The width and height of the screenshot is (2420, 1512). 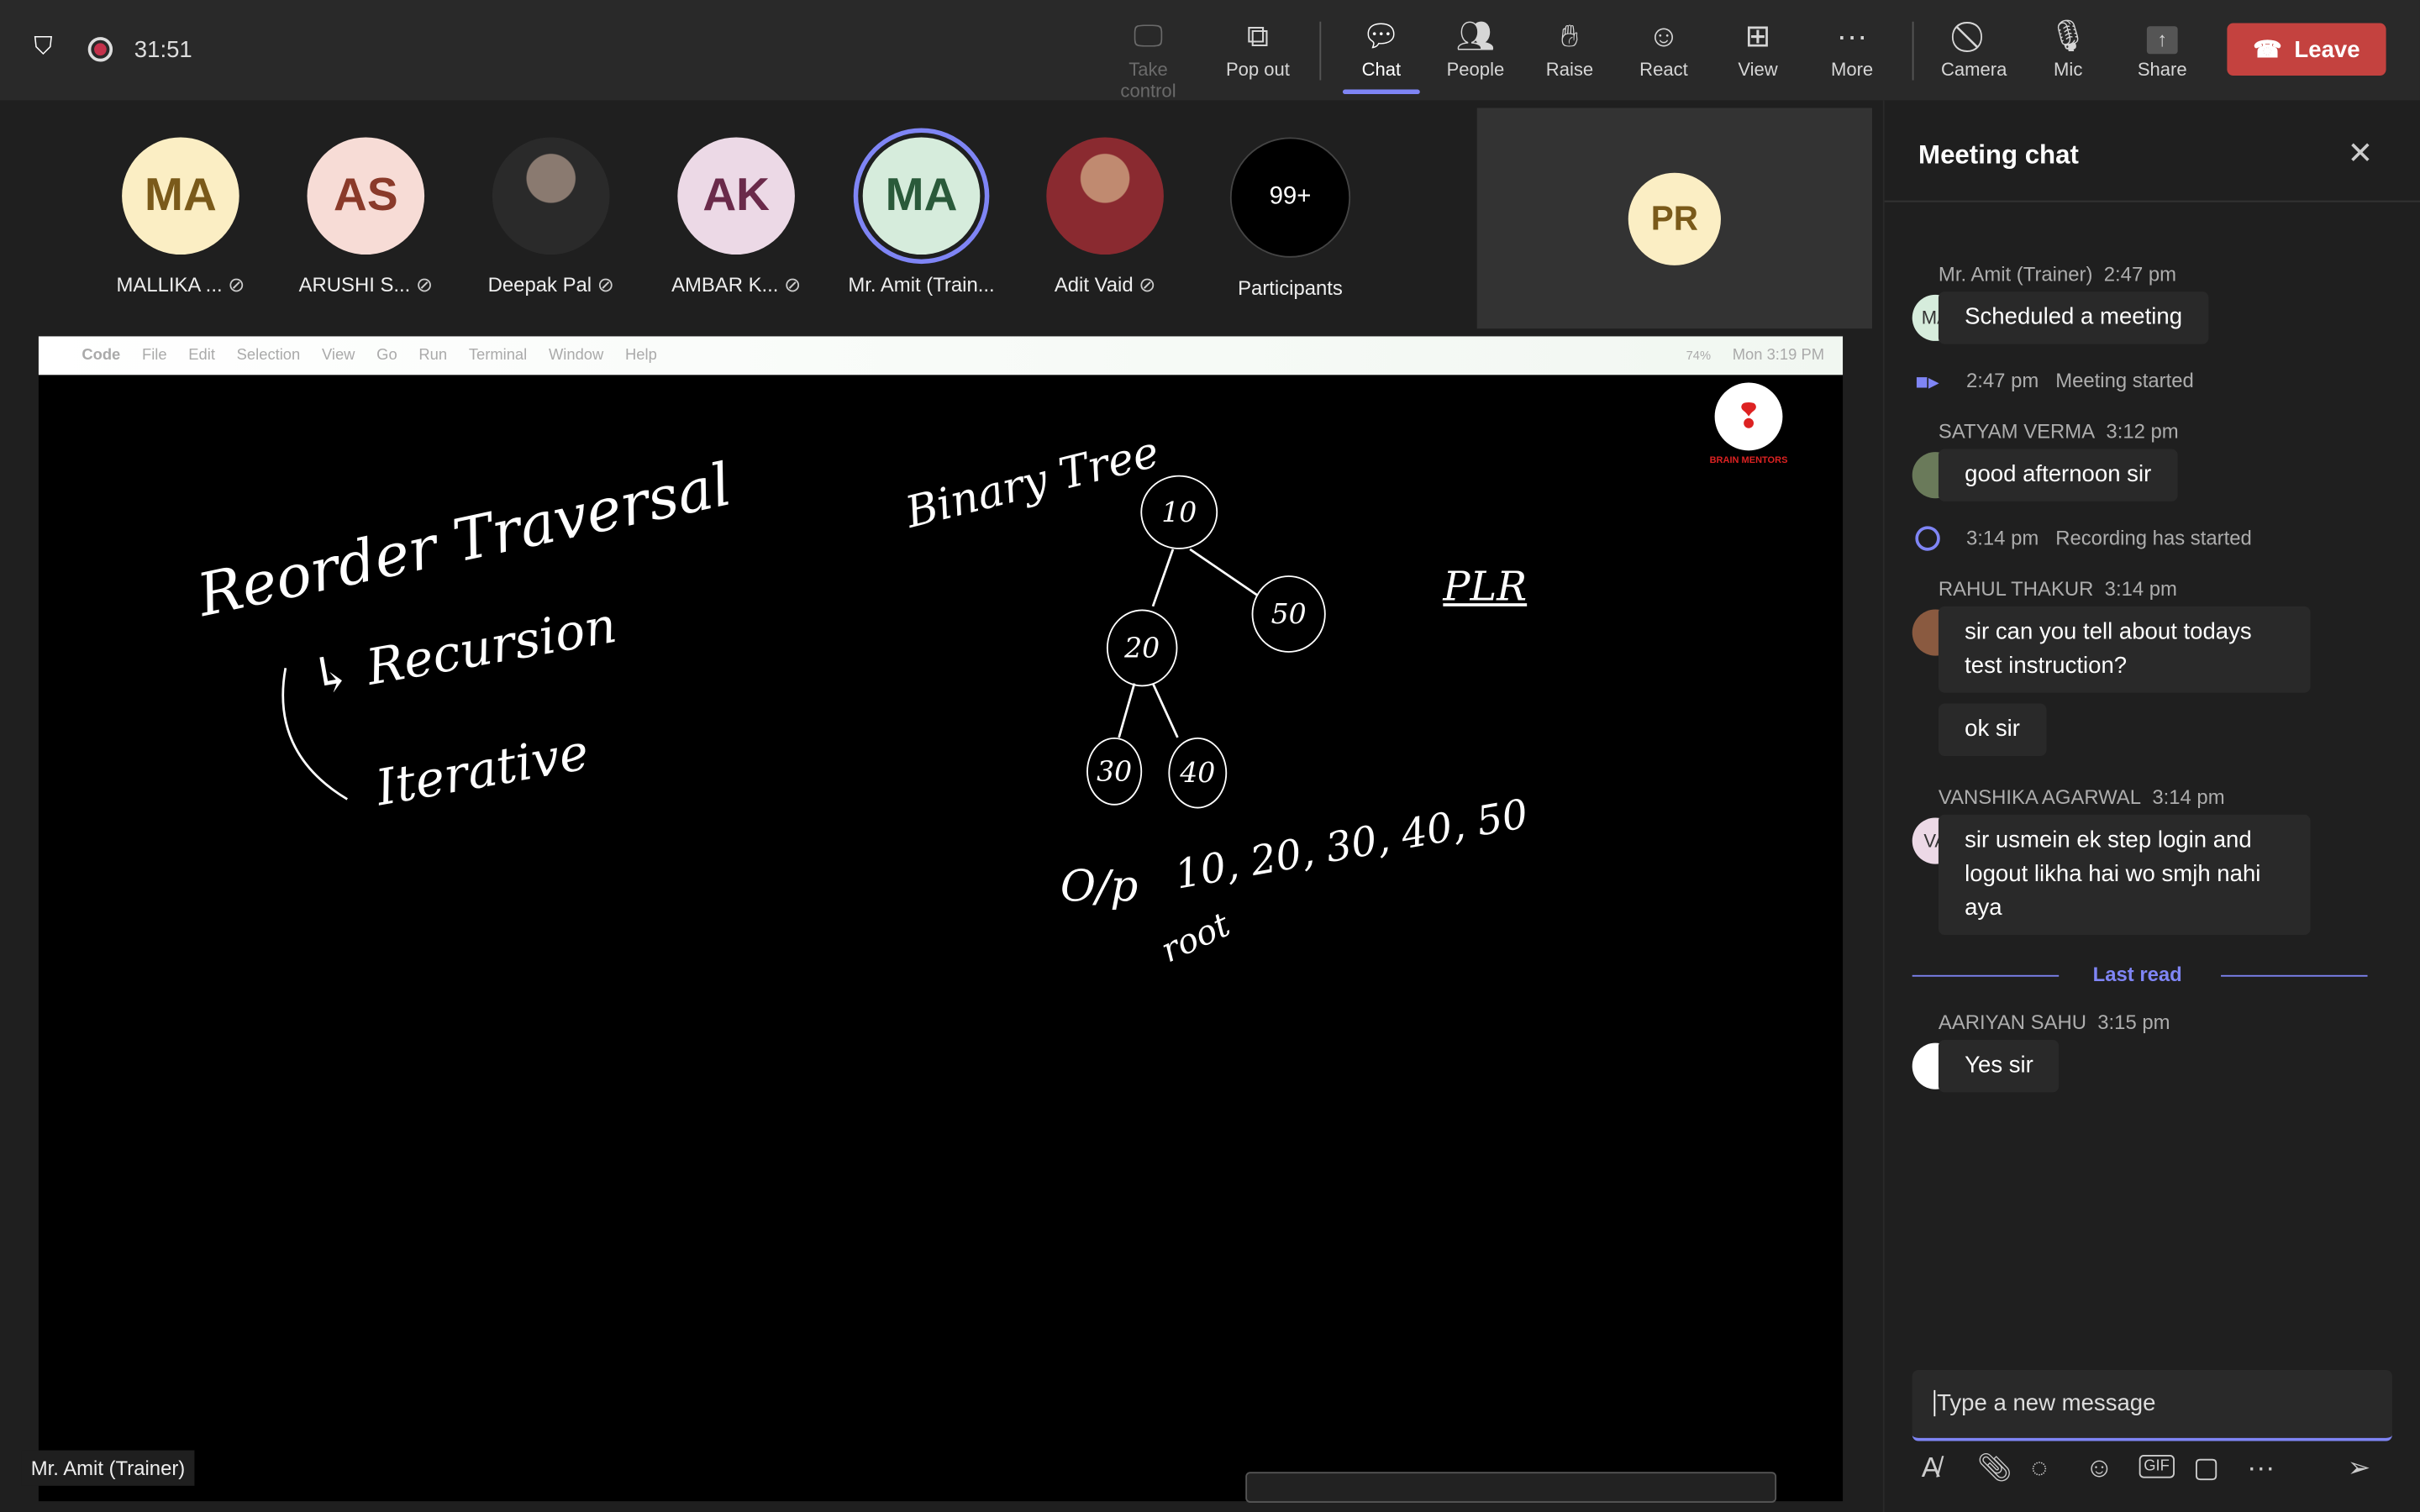 What do you see at coordinates (43, 47) in the screenshot?
I see `shield-icon: ⛉` at bounding box center [43, 47].